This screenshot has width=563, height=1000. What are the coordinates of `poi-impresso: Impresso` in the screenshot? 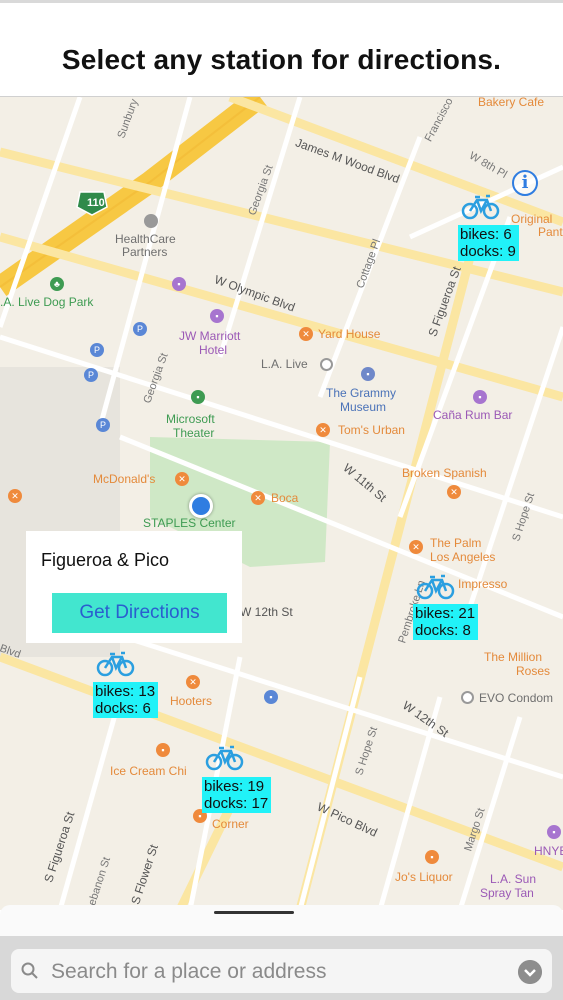 It's located at (483, 584).